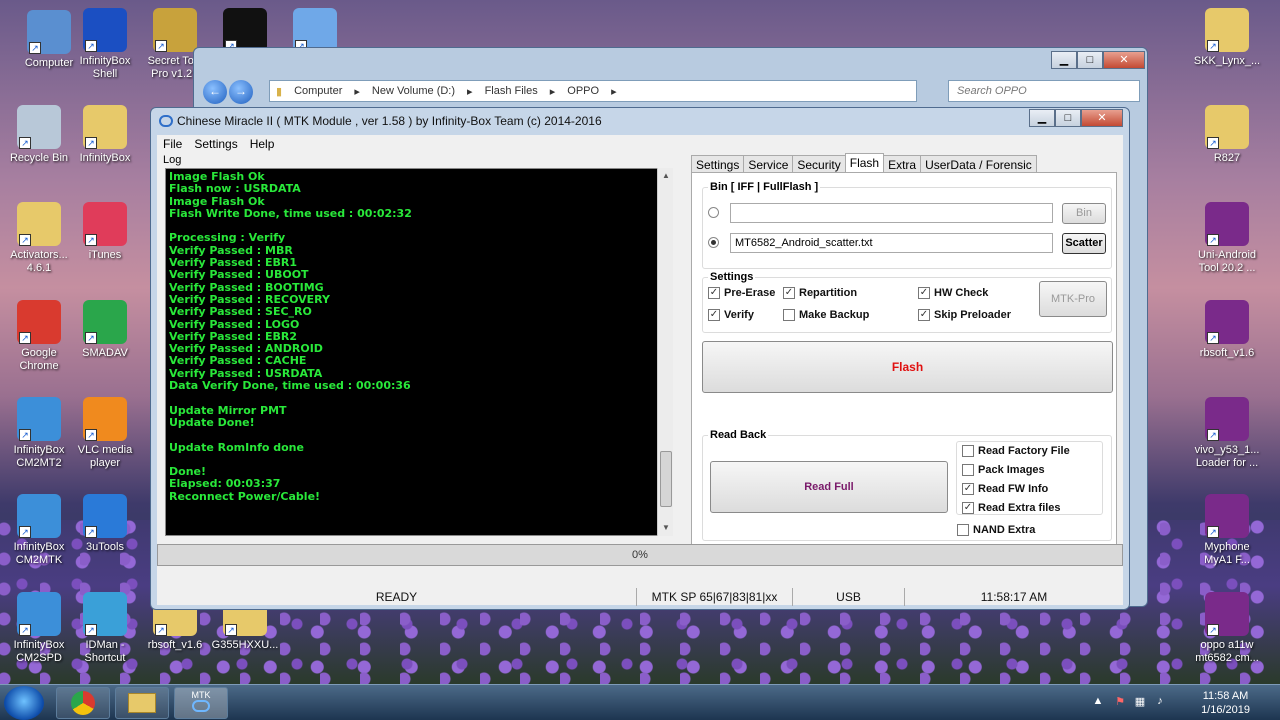 The height and width of the screenshot is (720, 1280). Describe the element at coordinates (105, 524) in the screenshot. I see `desktop-icon: ↗ 3uTools` at that location.